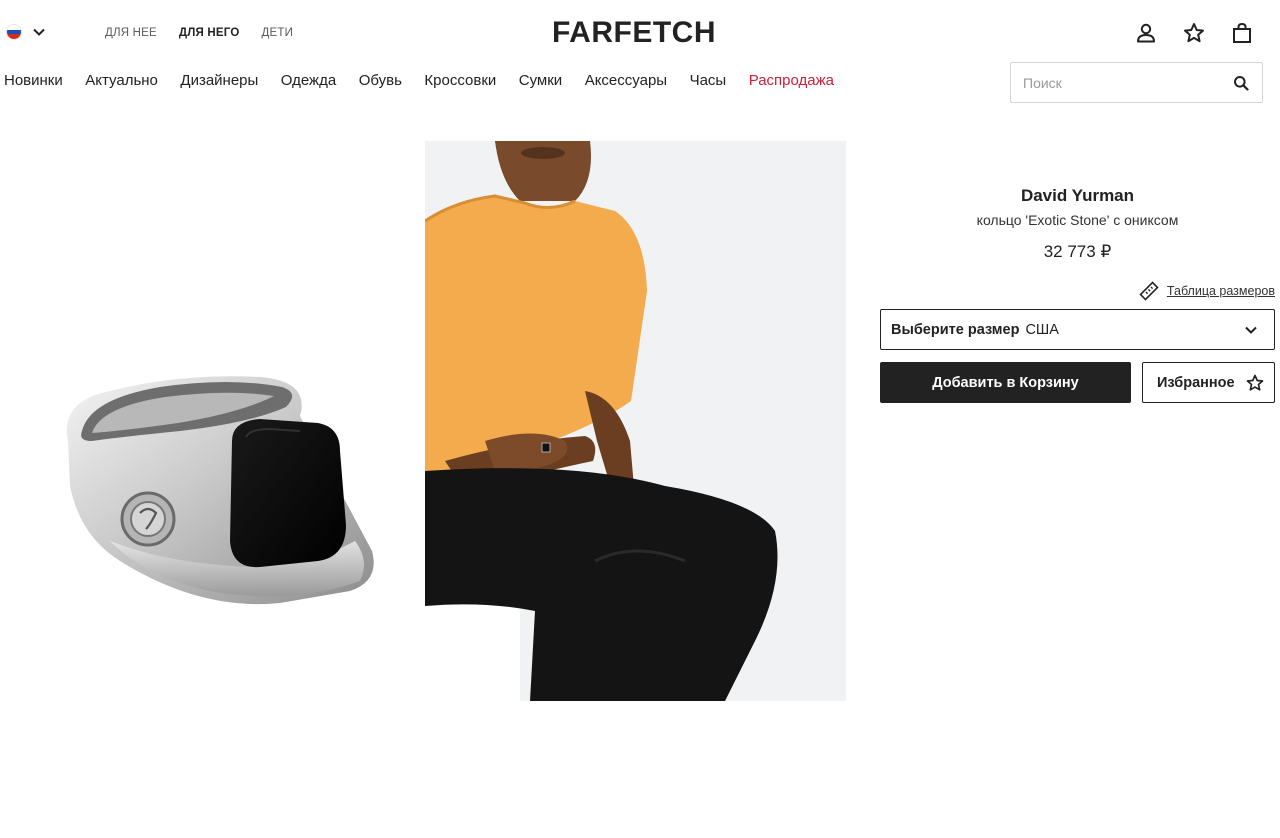 The height and width of the screenshot is (838, 1280). I want to click on nav-item-new: Новинки, so click(33, 80).